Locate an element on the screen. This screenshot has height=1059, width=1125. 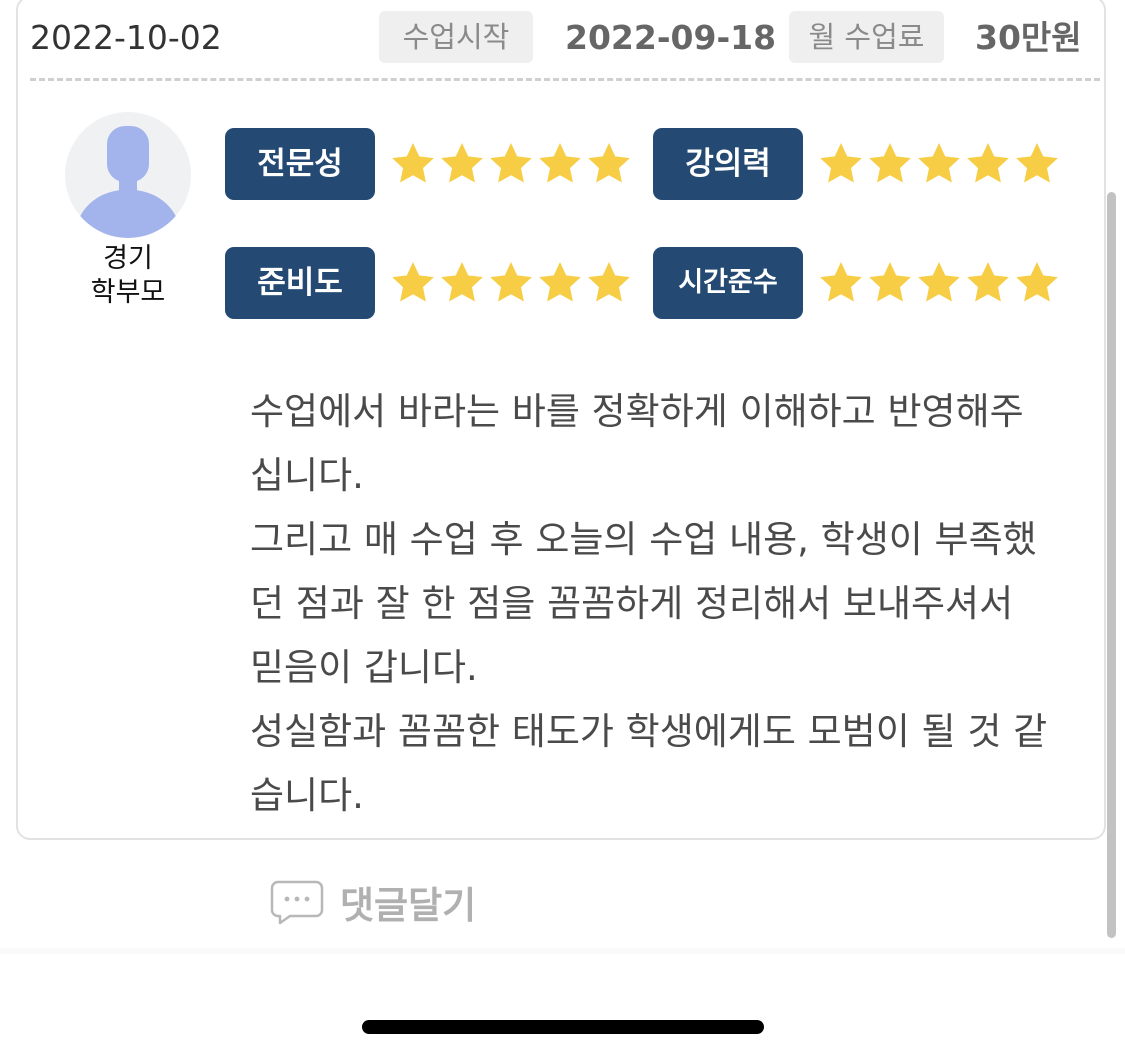
home-indicator is located at coordinates (563, 1027).